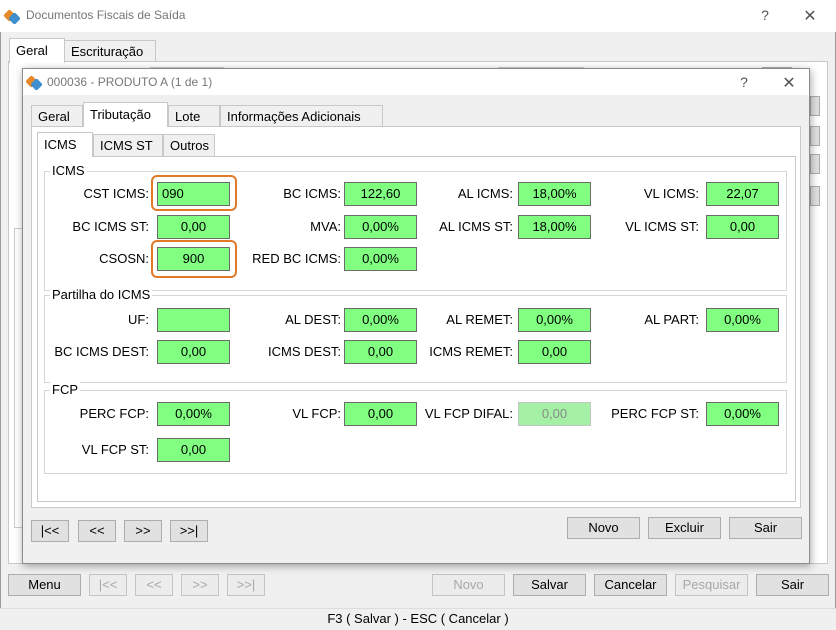 The width and height of the screenshot is (836, 630). Describe the element at coordinates (671, 193) in the screenshot. I see `vl-icms-label: VL ICMS:` at that location.